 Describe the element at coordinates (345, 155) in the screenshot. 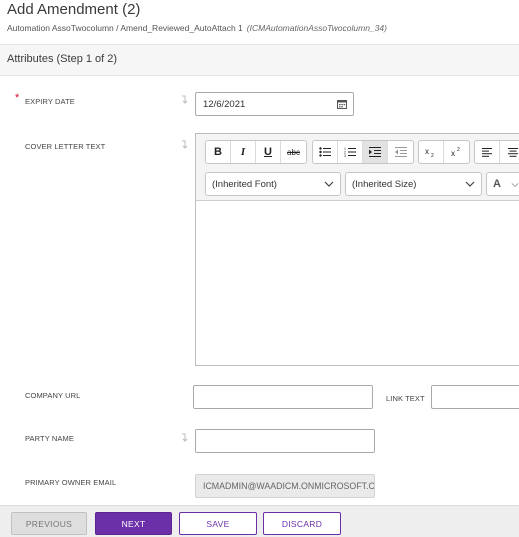

I see `svg-text: 3` at that location.